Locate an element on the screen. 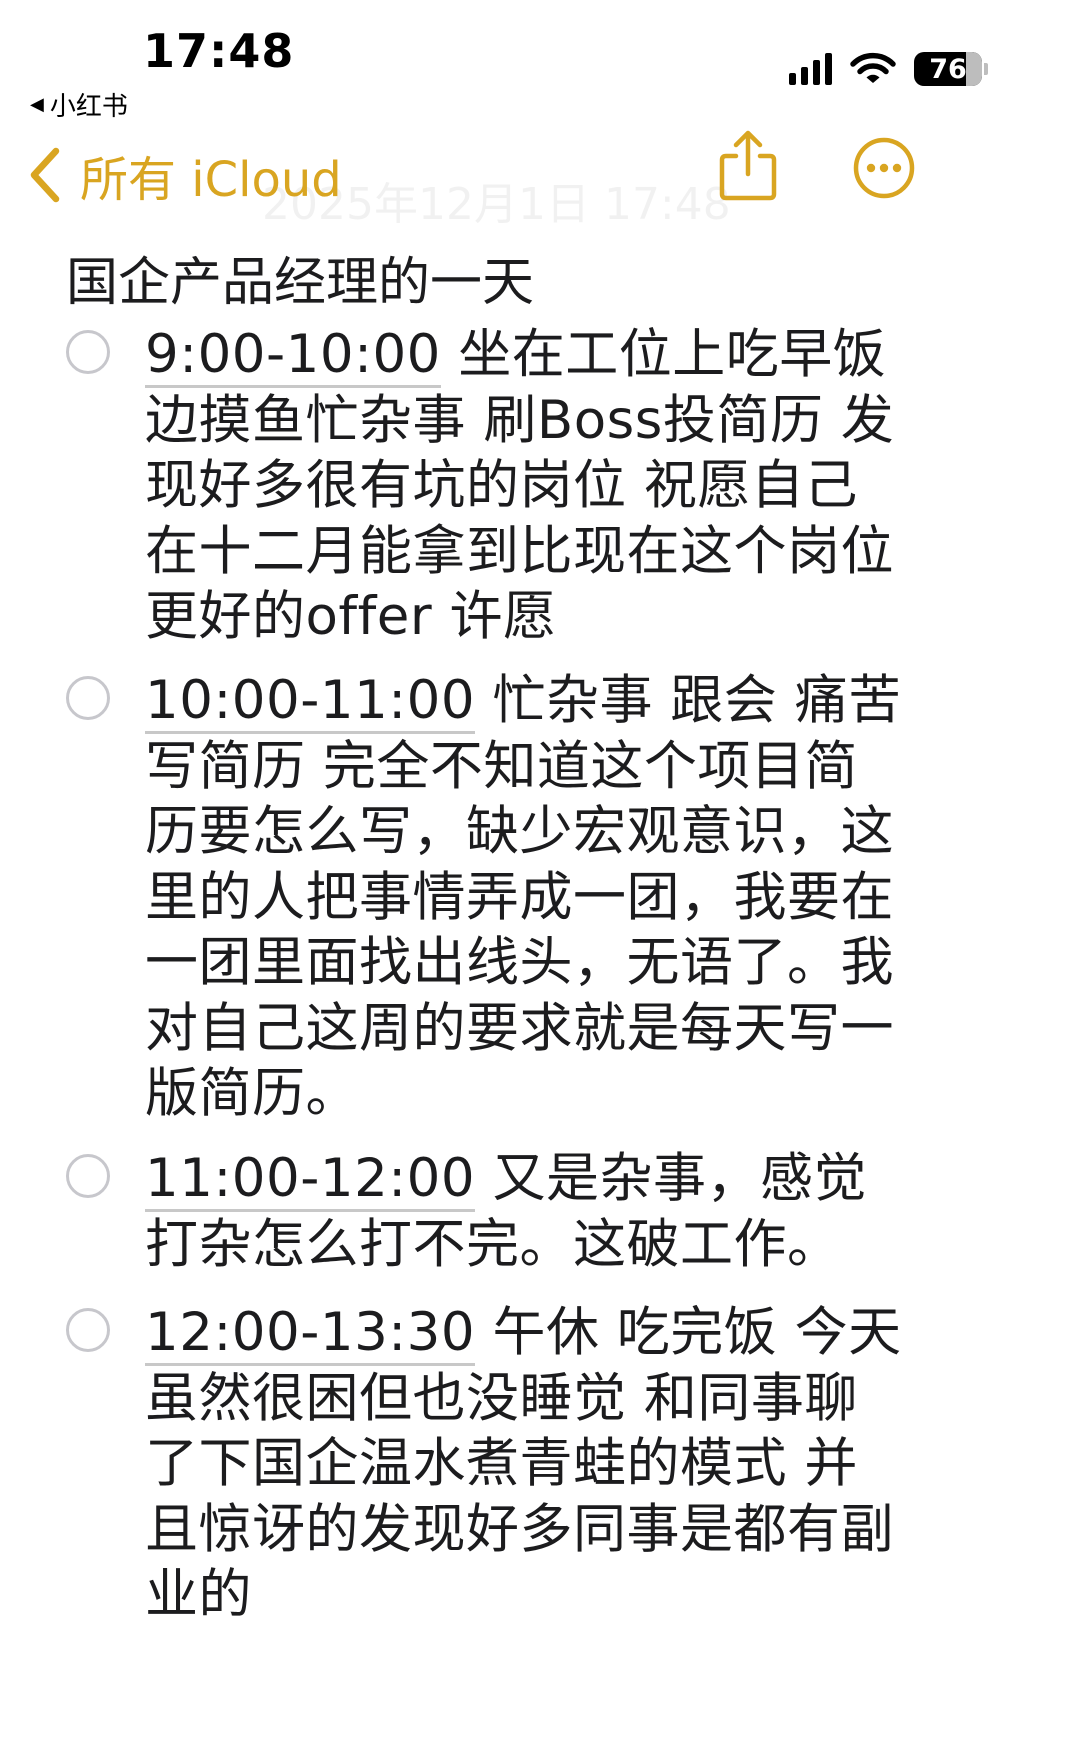  wifi-icon is located at coordinates (873, 67).